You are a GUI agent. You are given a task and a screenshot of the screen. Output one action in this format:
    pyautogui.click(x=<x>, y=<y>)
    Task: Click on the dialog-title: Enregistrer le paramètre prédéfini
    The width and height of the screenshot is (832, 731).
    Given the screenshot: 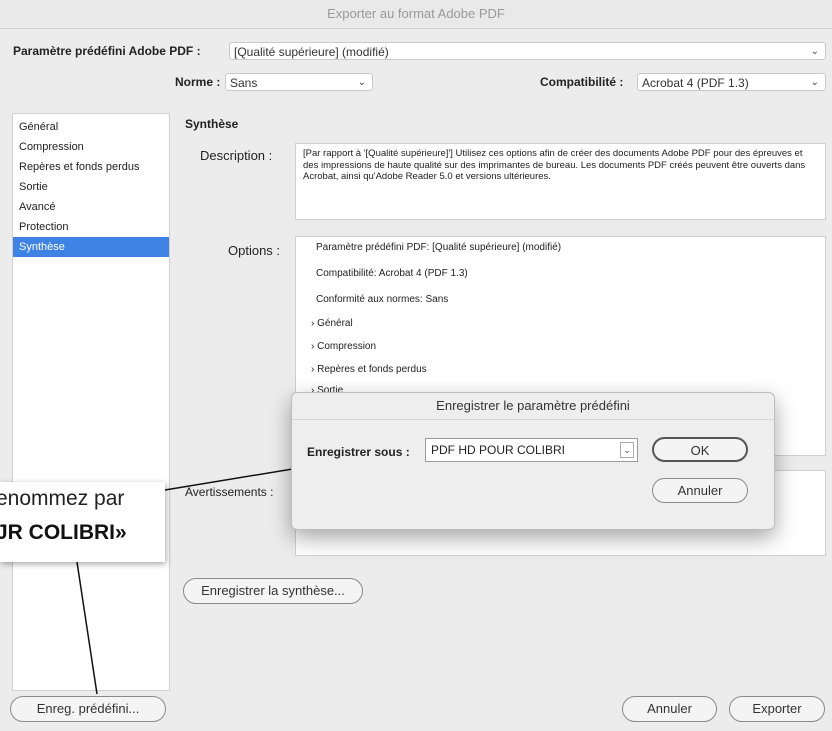 What is the action you would take?
    pyautogui.click(x=533, y=406)
    